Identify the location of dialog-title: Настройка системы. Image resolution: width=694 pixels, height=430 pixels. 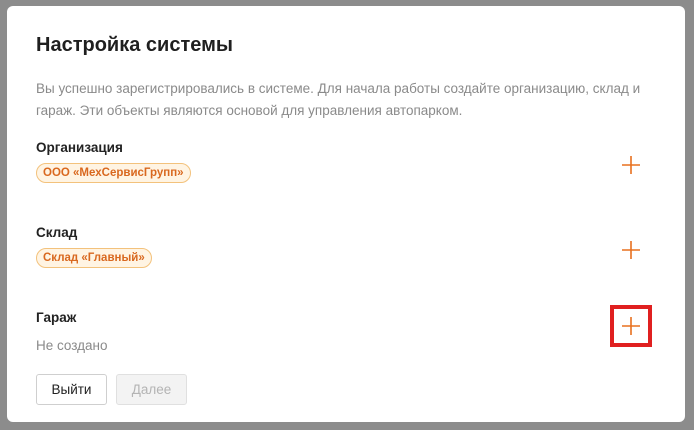
(134, 45).